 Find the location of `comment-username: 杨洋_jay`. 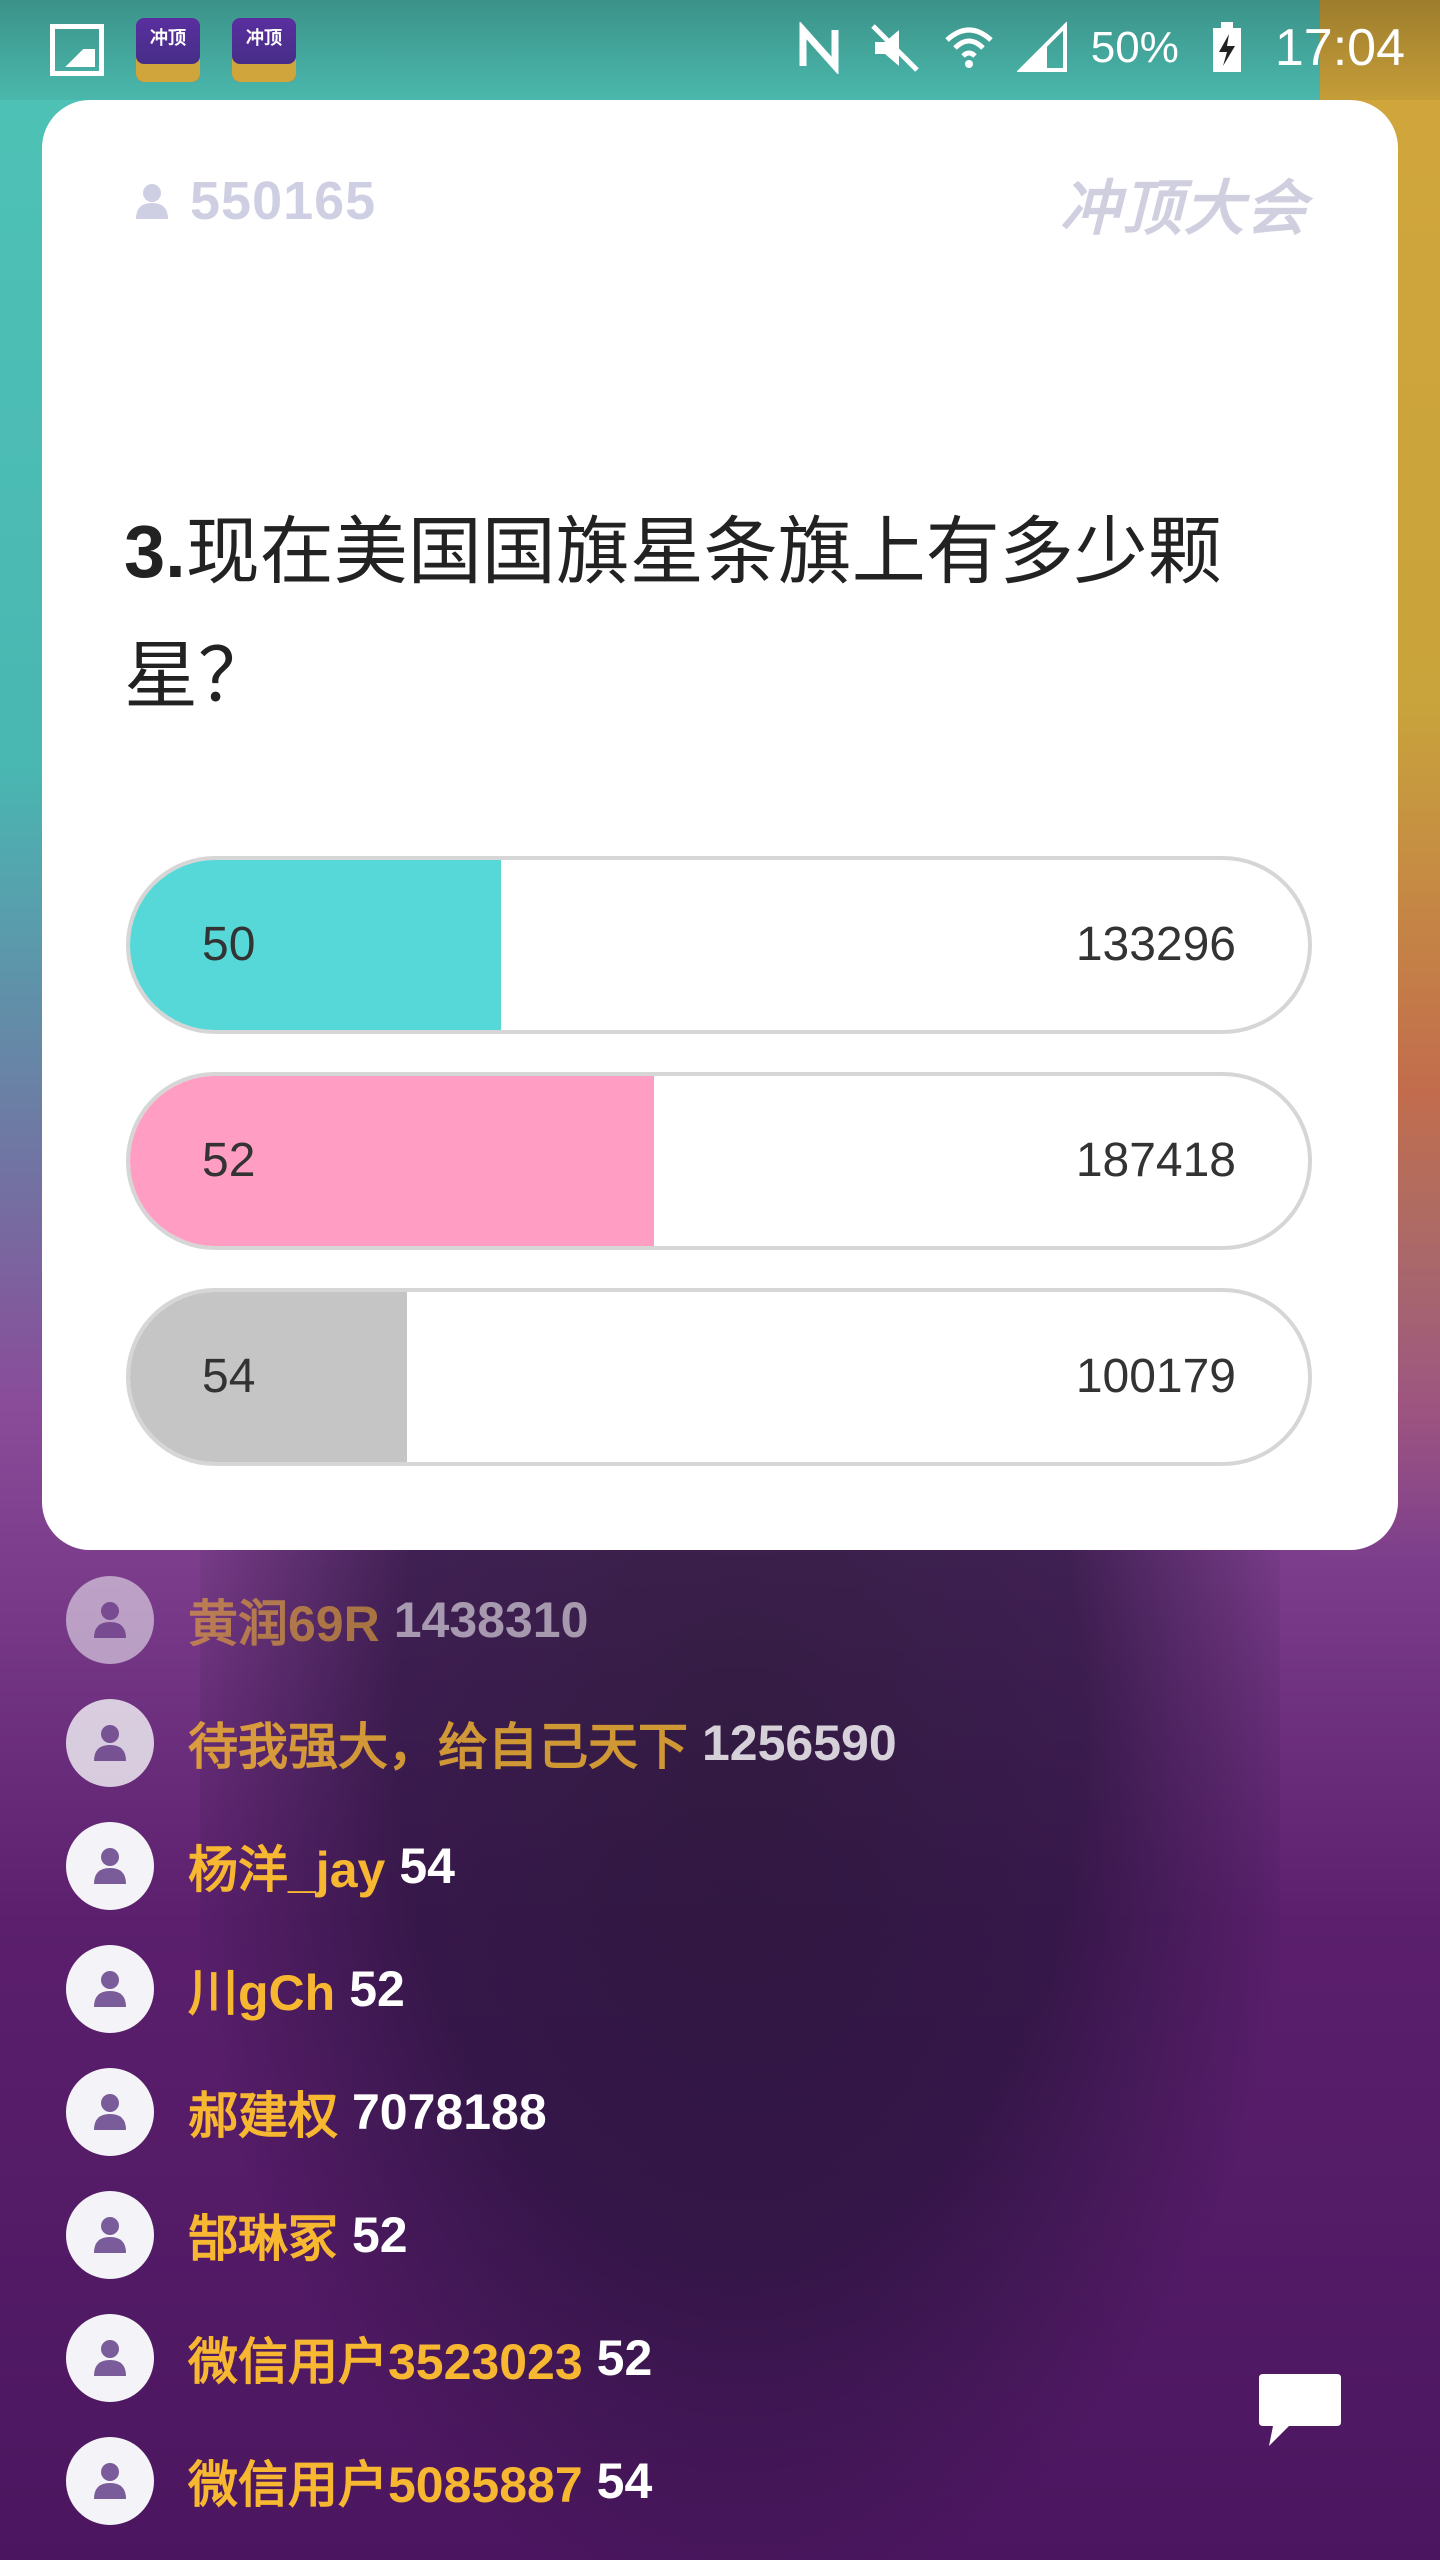

comment-username: 杨洋_jay is located at coordinates (287, 1870).